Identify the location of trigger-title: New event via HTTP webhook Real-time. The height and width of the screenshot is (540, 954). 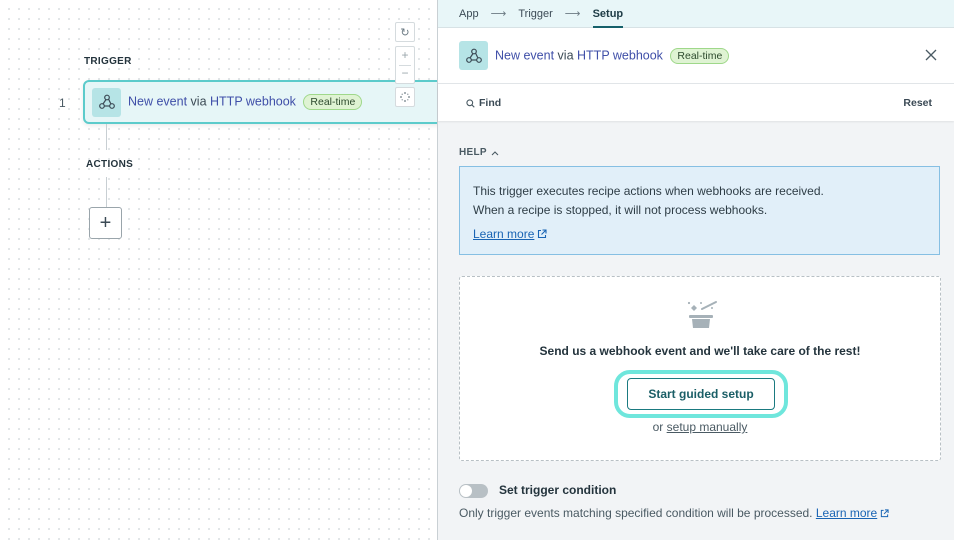
(245, 102).